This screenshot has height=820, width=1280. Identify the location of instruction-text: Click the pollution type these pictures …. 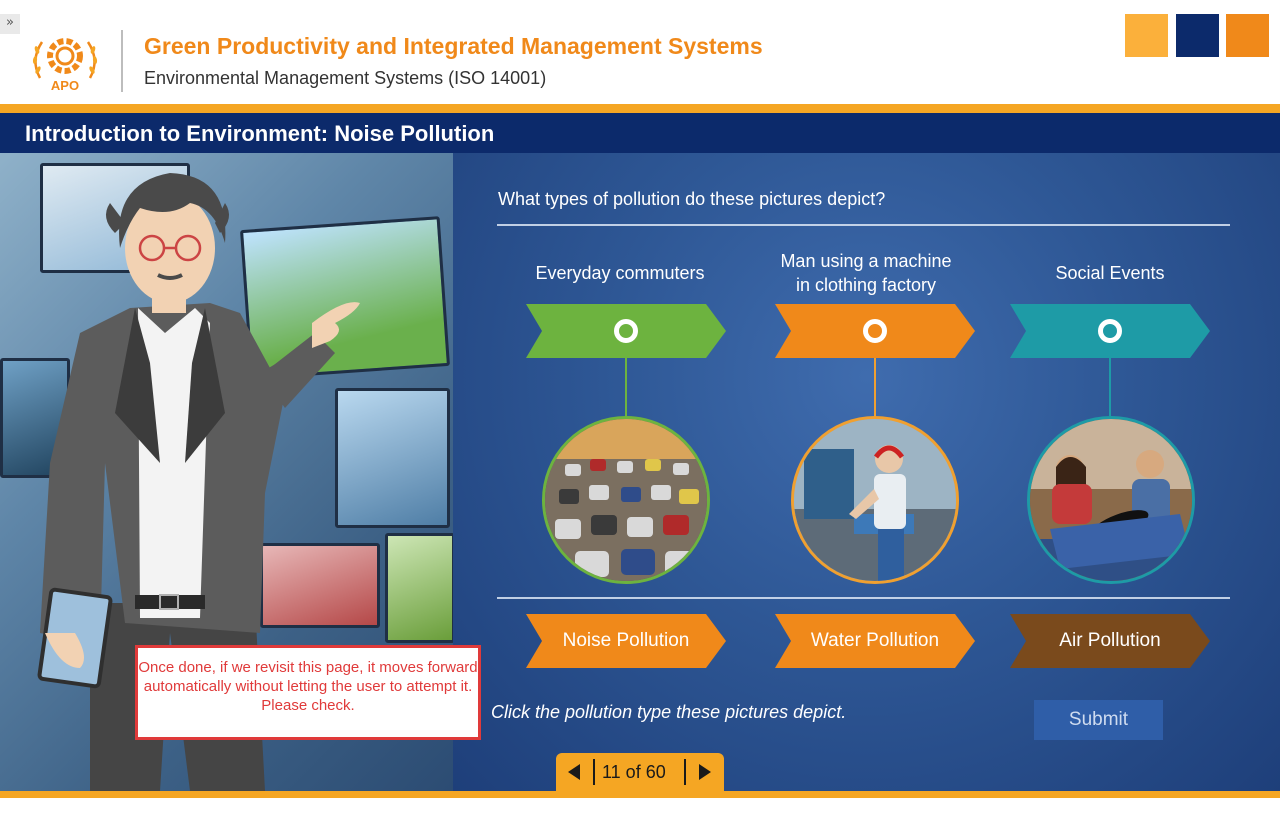
(669, 712).